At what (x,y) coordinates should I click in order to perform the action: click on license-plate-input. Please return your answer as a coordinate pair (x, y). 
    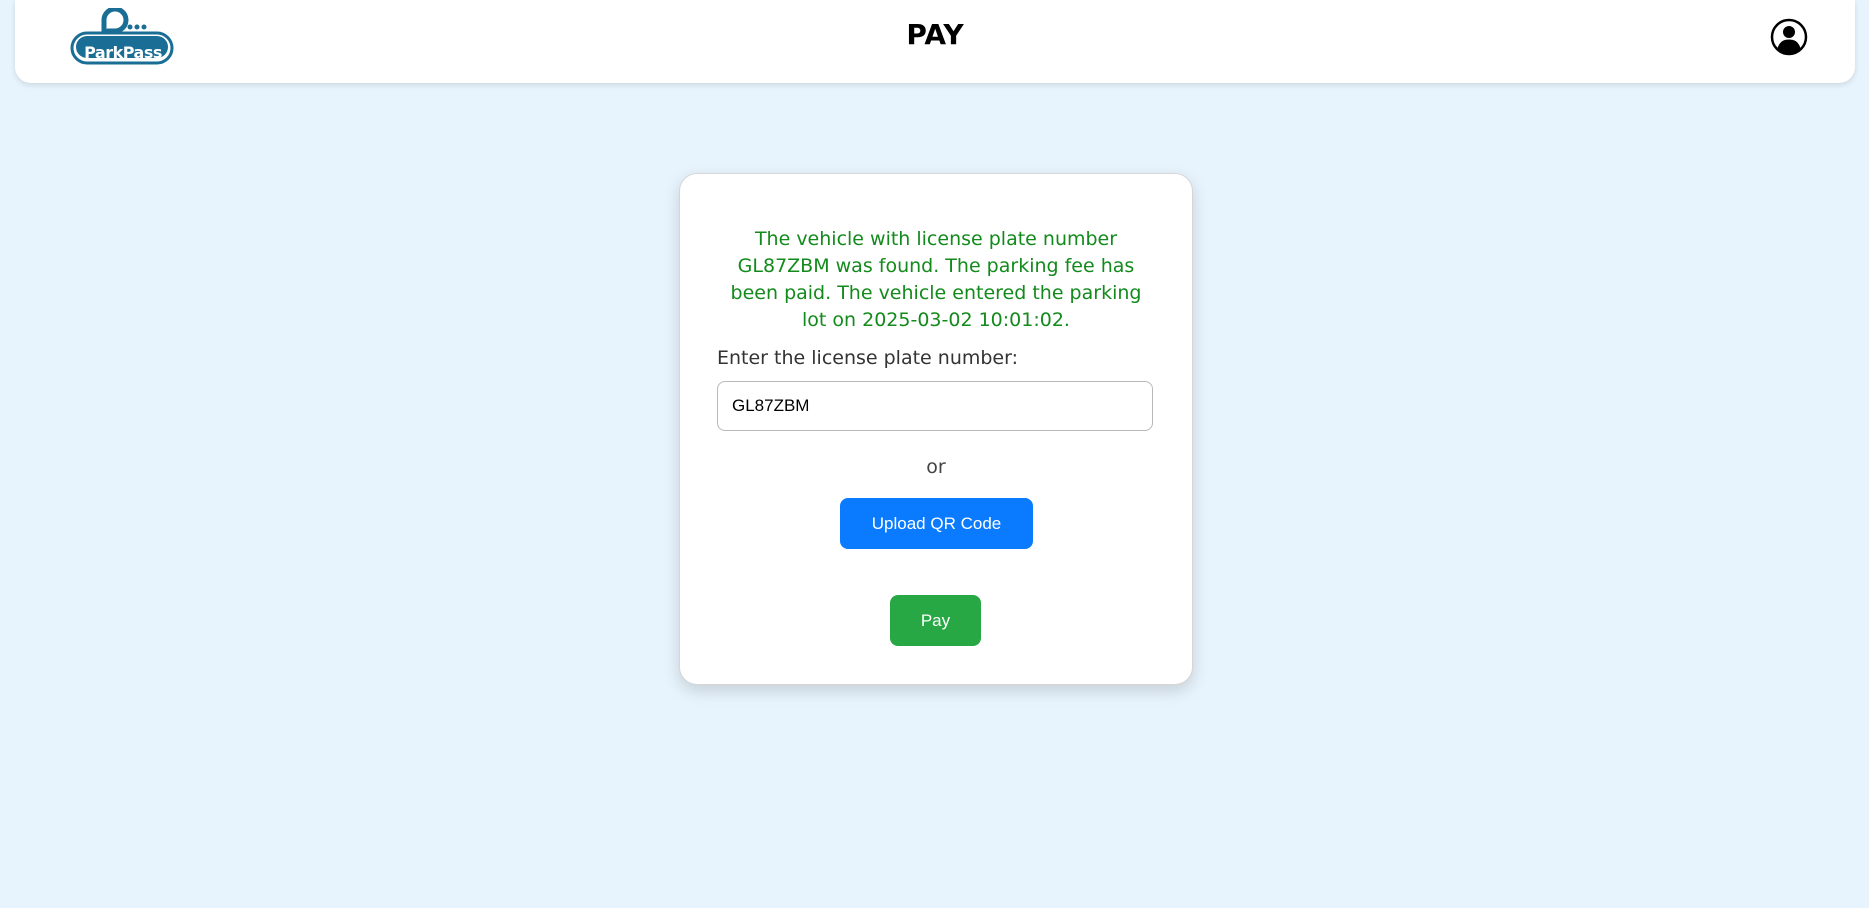
    Looking at the image, I should click on (935, 406).